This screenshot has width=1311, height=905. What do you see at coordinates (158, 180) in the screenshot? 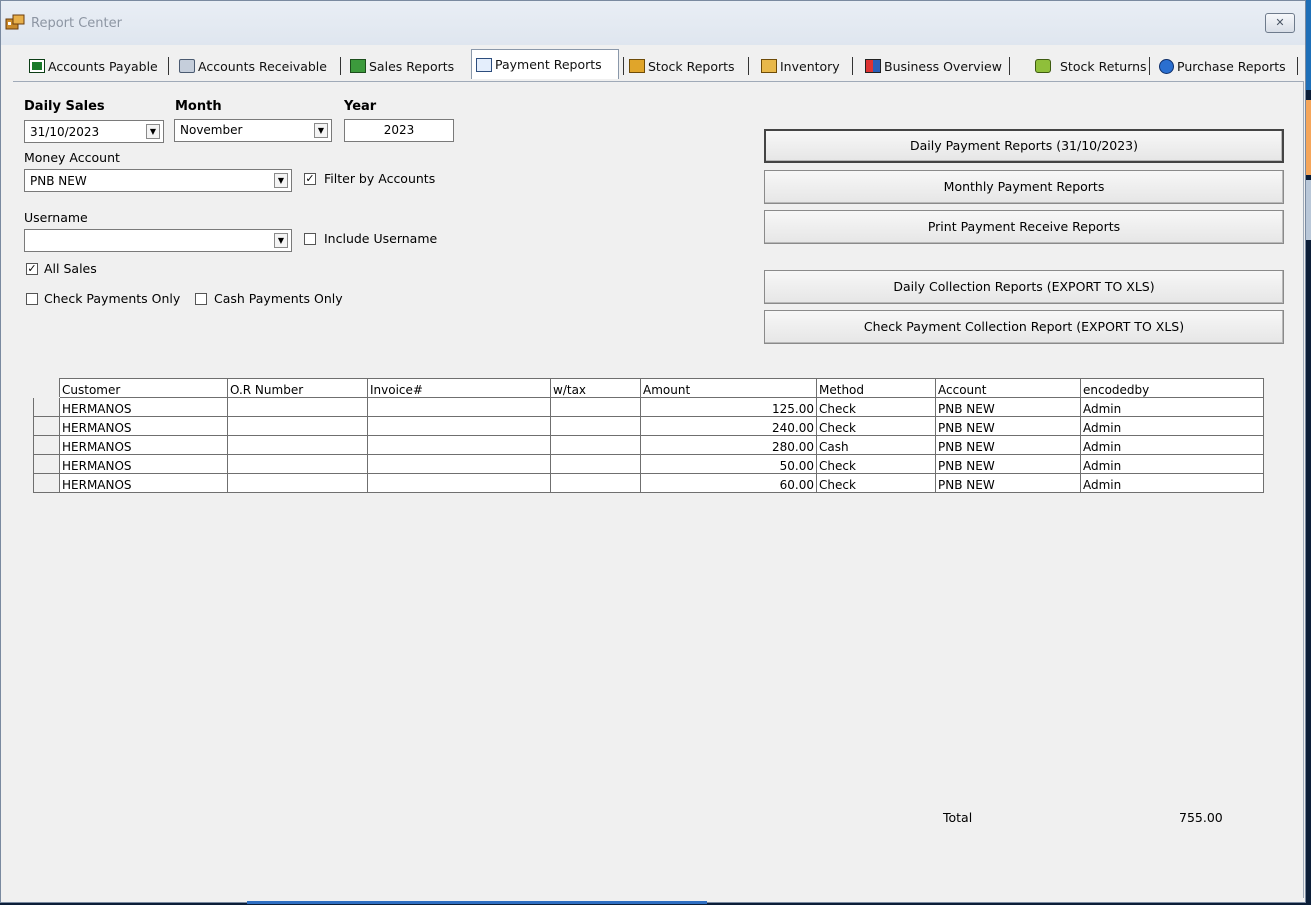
I see `money-account-select: PNB NEW ▼` at bounding box center [158, 180].